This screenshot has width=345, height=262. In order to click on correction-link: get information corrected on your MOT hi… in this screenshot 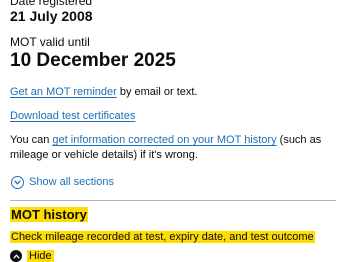, I will do `click(164, 140)`.